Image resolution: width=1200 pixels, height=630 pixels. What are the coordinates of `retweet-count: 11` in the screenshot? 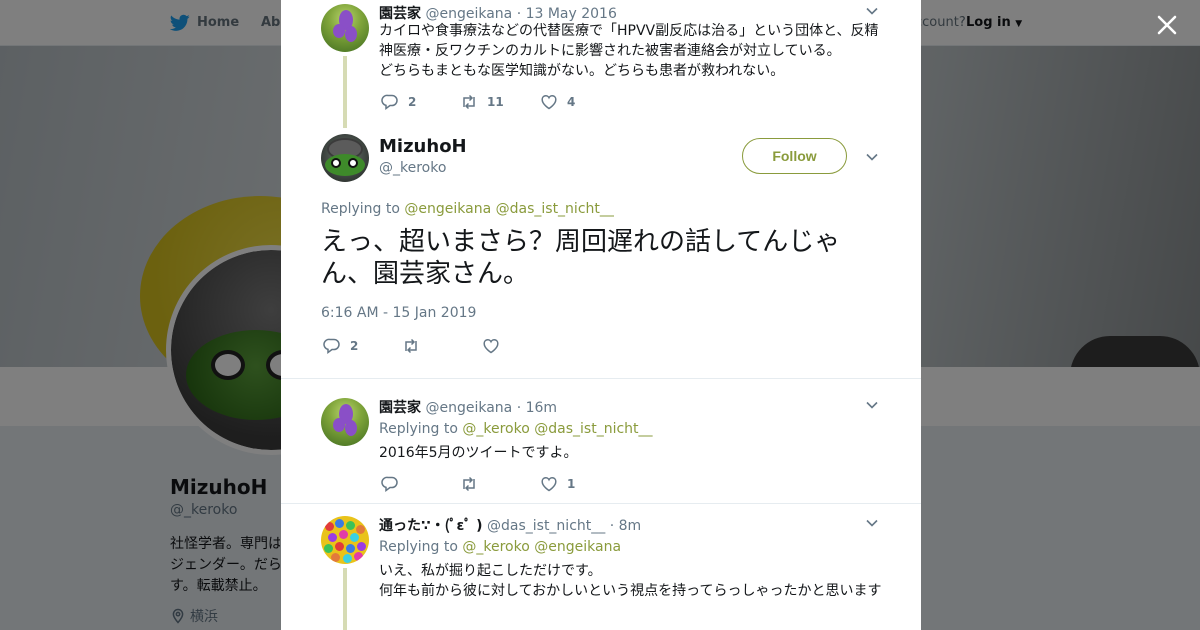 It's located at (495, 102).